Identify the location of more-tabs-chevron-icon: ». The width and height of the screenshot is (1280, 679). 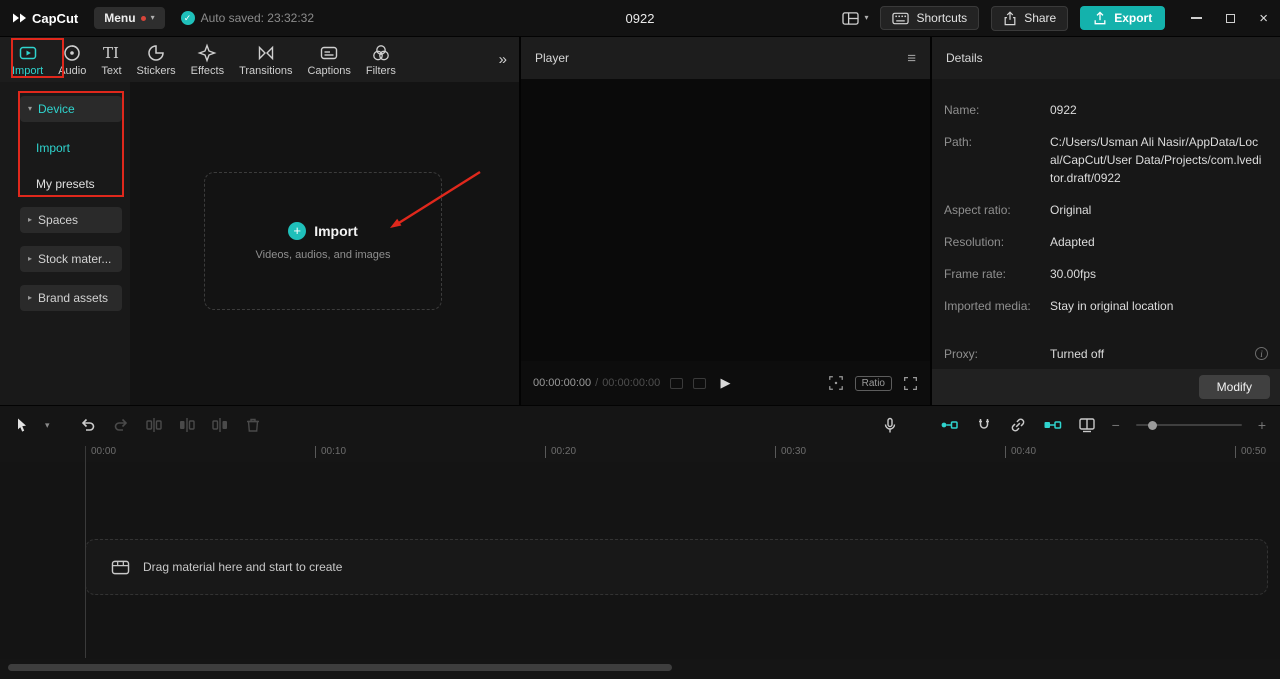
(505, 59).